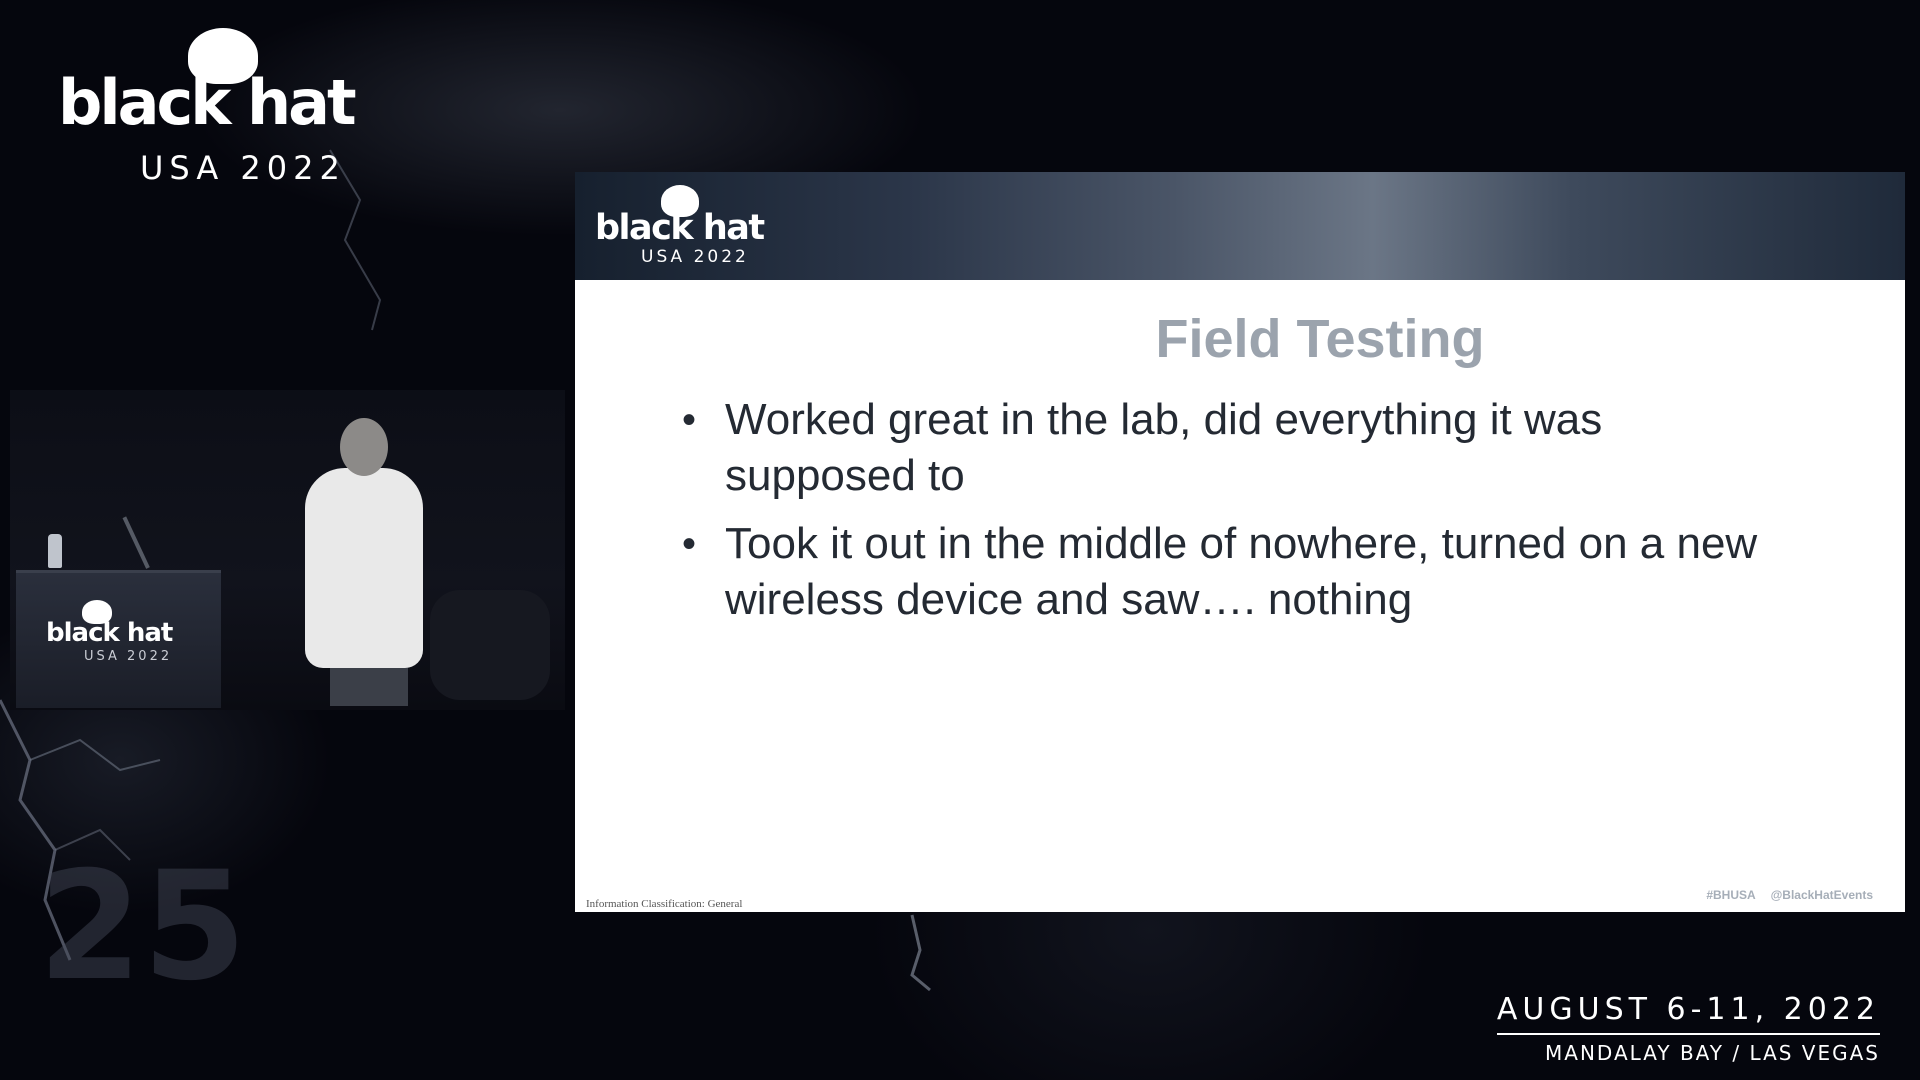 Image resolution: width=1920 pixels, height=1080 pixels. I want to click on slide-hashtags: #BHUSA @BlackHatEvents, so click(1789, 895).